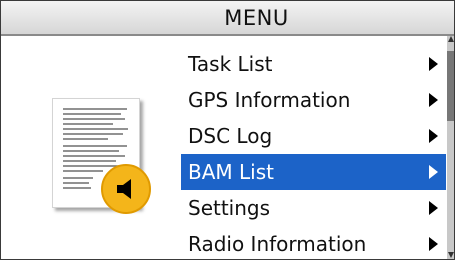  Describe the element at coordinates (256, 17) in the screenshot. I see `page-title: MENU` at that location.